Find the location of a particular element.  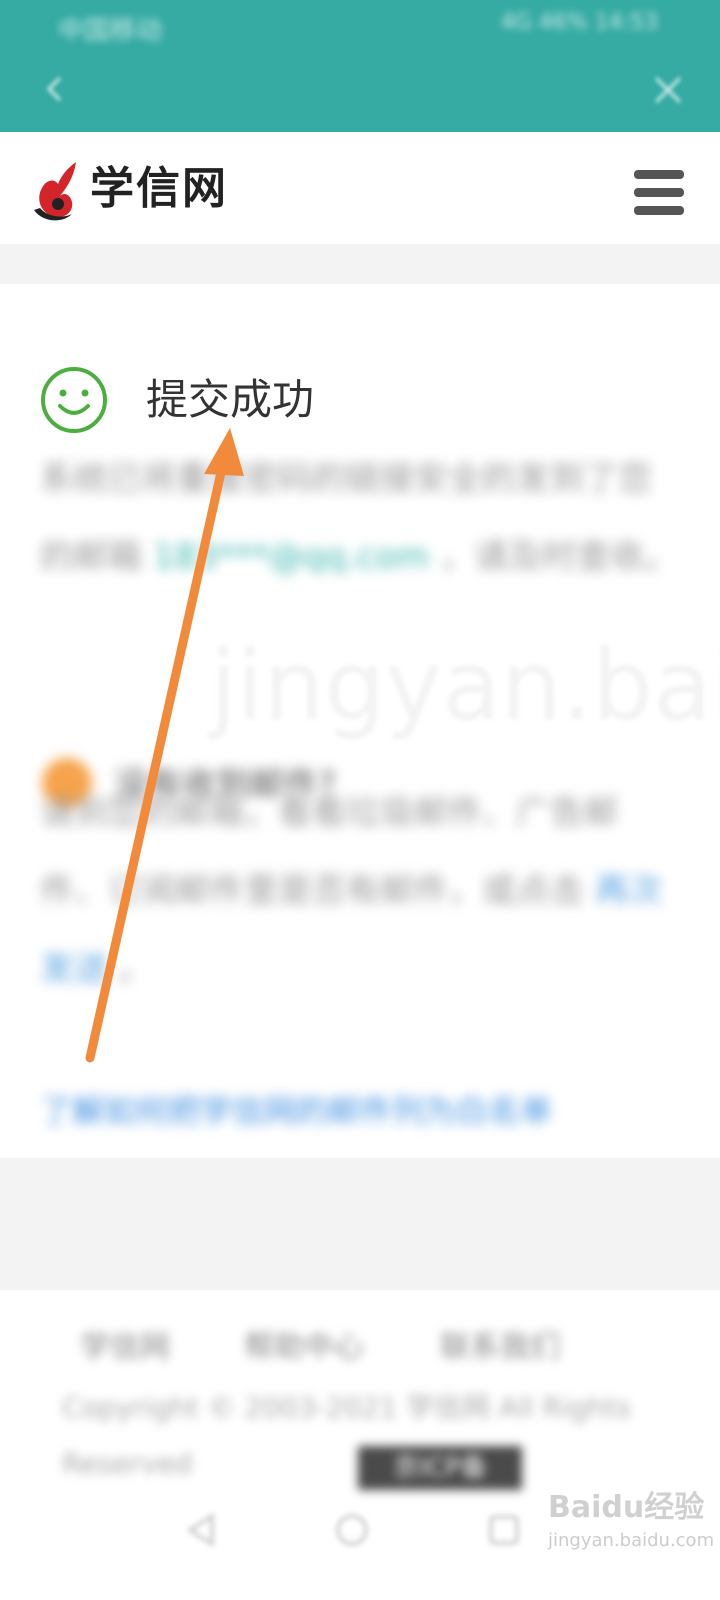

watermark-ghost-text: jingyan.baidu.com is located at coordinates (465, 686).